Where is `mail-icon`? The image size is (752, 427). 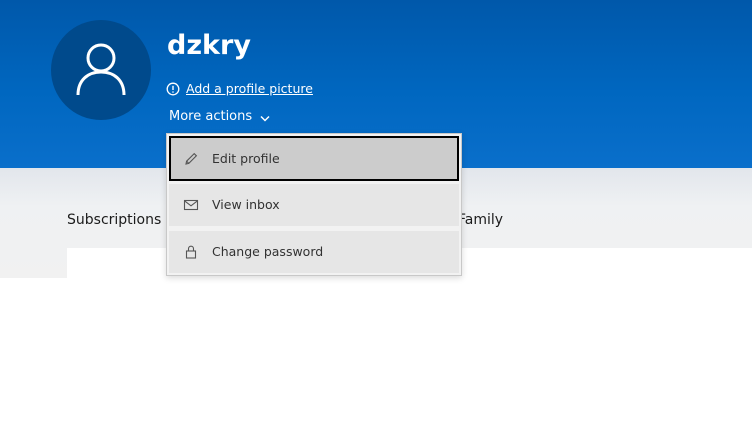 mail-icon is located at coordinates (191, 205).